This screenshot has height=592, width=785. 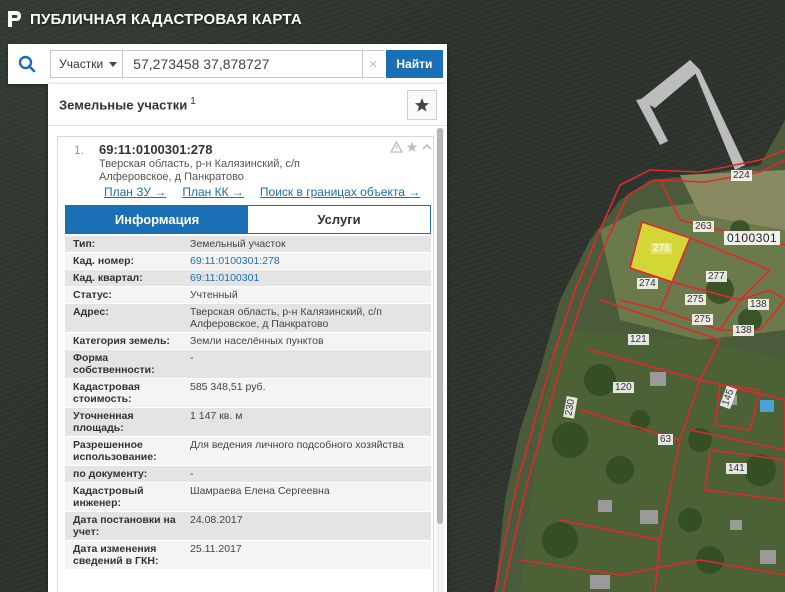 What do you see at coordinates (308, 278) in the screenshot?
I see `info-value-link: 69:11:0100301` at bounding box center [308, 278].